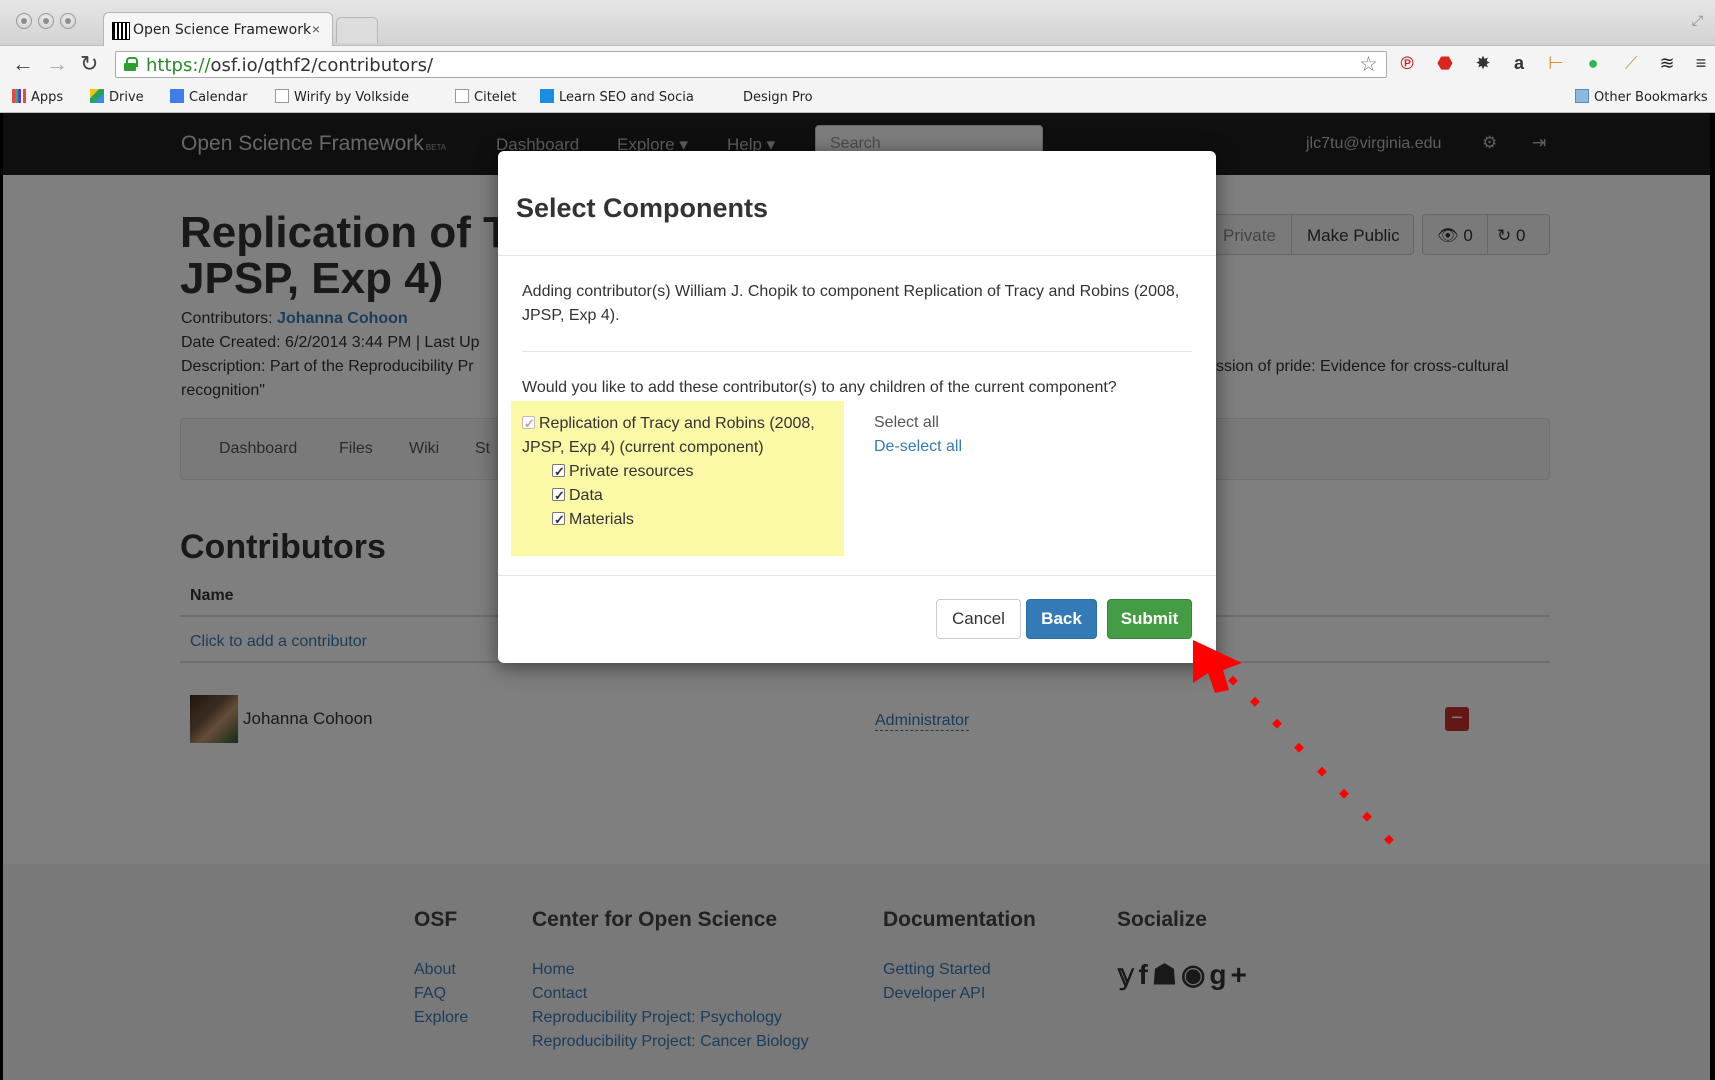  I want to click on arrow-head, so click(1217, 666).